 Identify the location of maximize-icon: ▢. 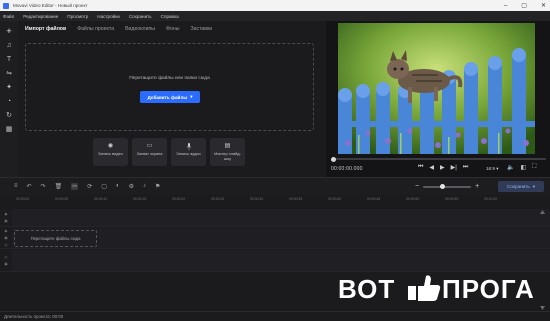
(524, 5).